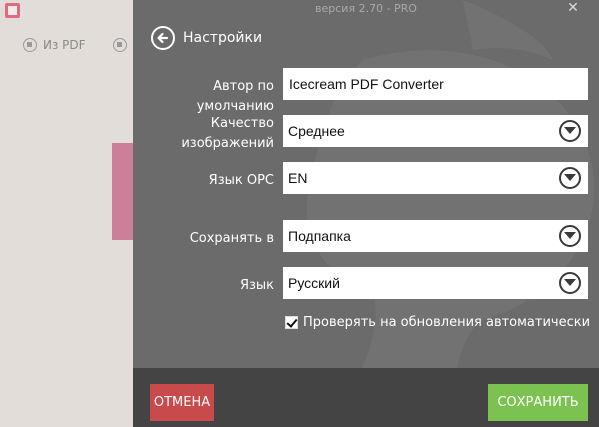 Image resolution: width=599 pixels, height=427 pixels. What do you see at coordinates (256, 285) in the screenshot?
I see `language-label: Язык` at bounding box center [256, 285].